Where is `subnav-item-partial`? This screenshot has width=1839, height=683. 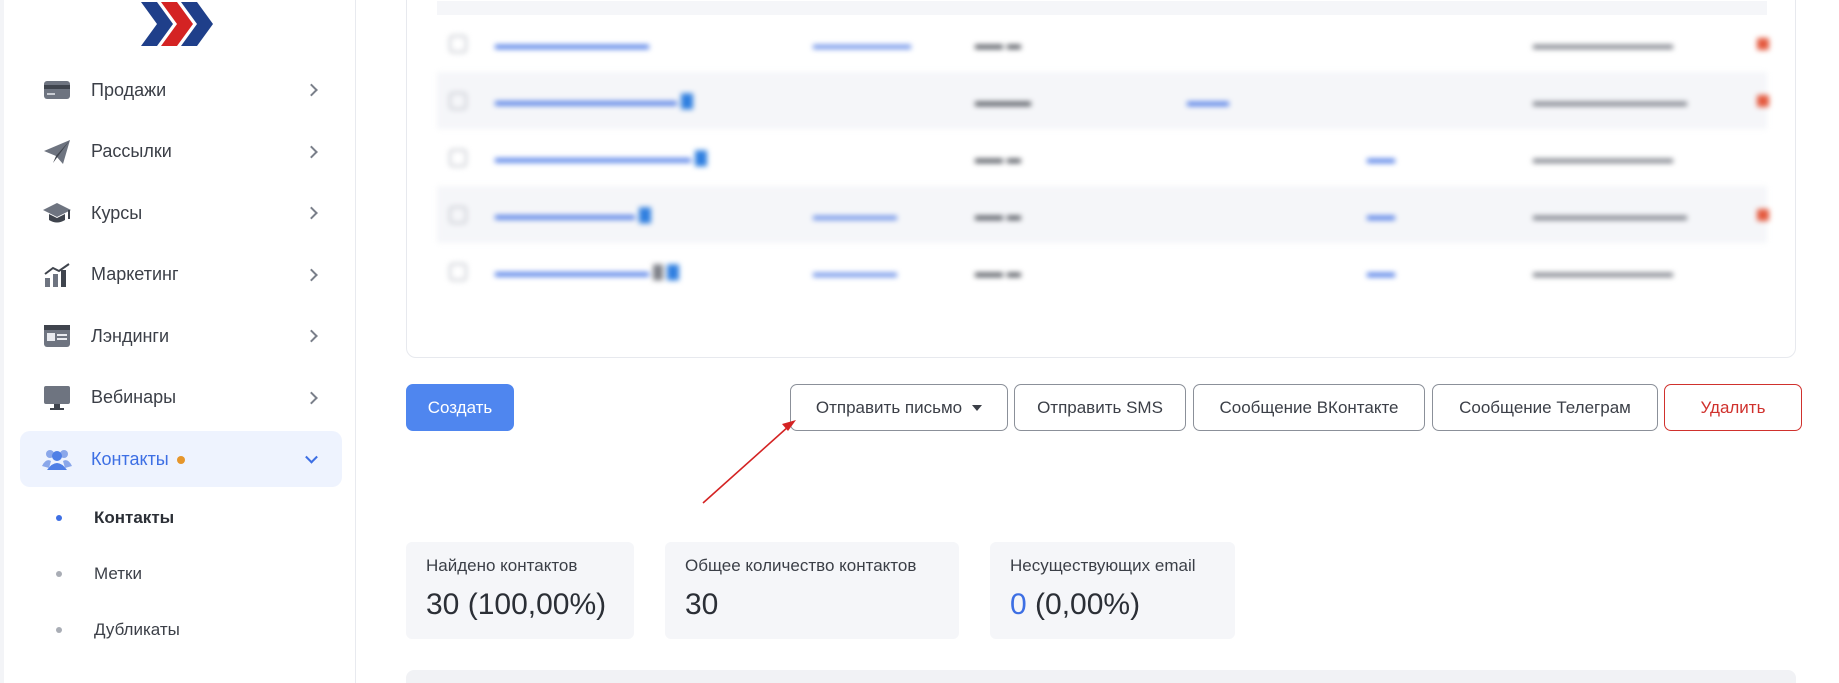 subnav-item-partial is located at coordinates (181, 670).